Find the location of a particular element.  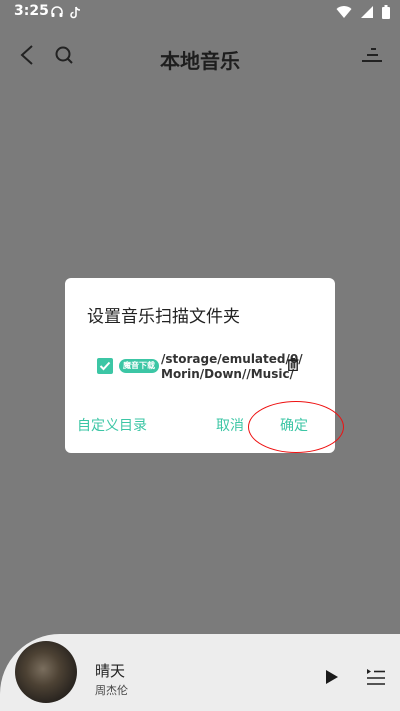

app-bar: 本地音乐 is located at coordinates (200, 55).